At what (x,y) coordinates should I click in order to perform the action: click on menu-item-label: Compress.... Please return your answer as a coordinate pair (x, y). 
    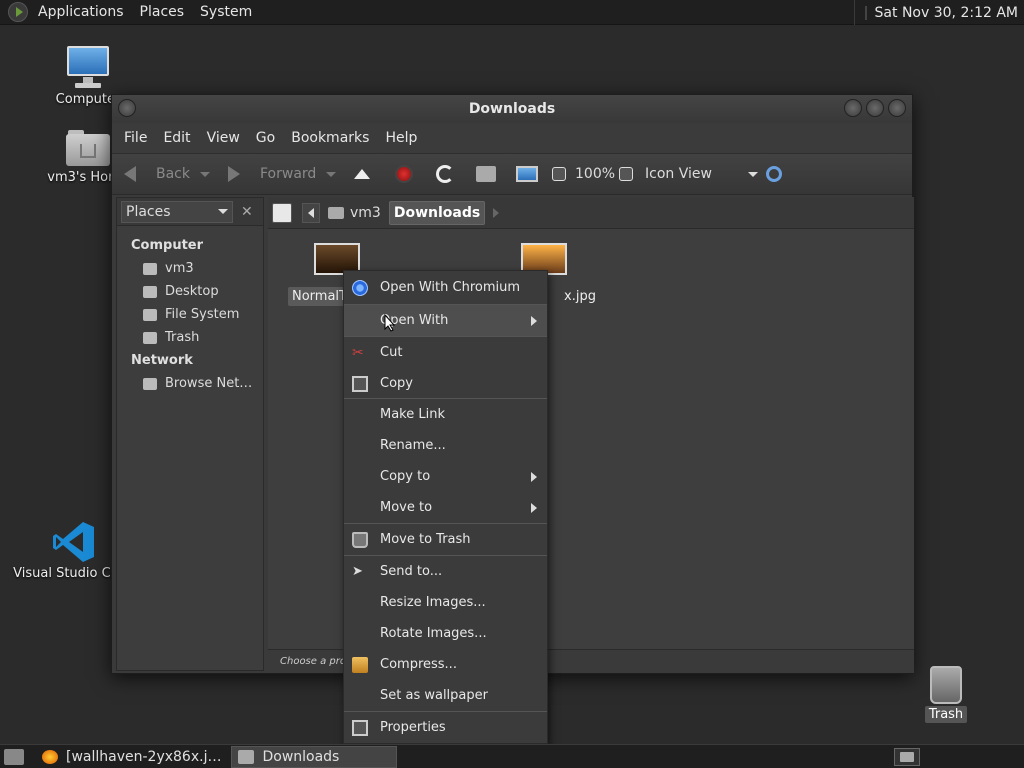
    Looking at the image, I should click on (418, 664).